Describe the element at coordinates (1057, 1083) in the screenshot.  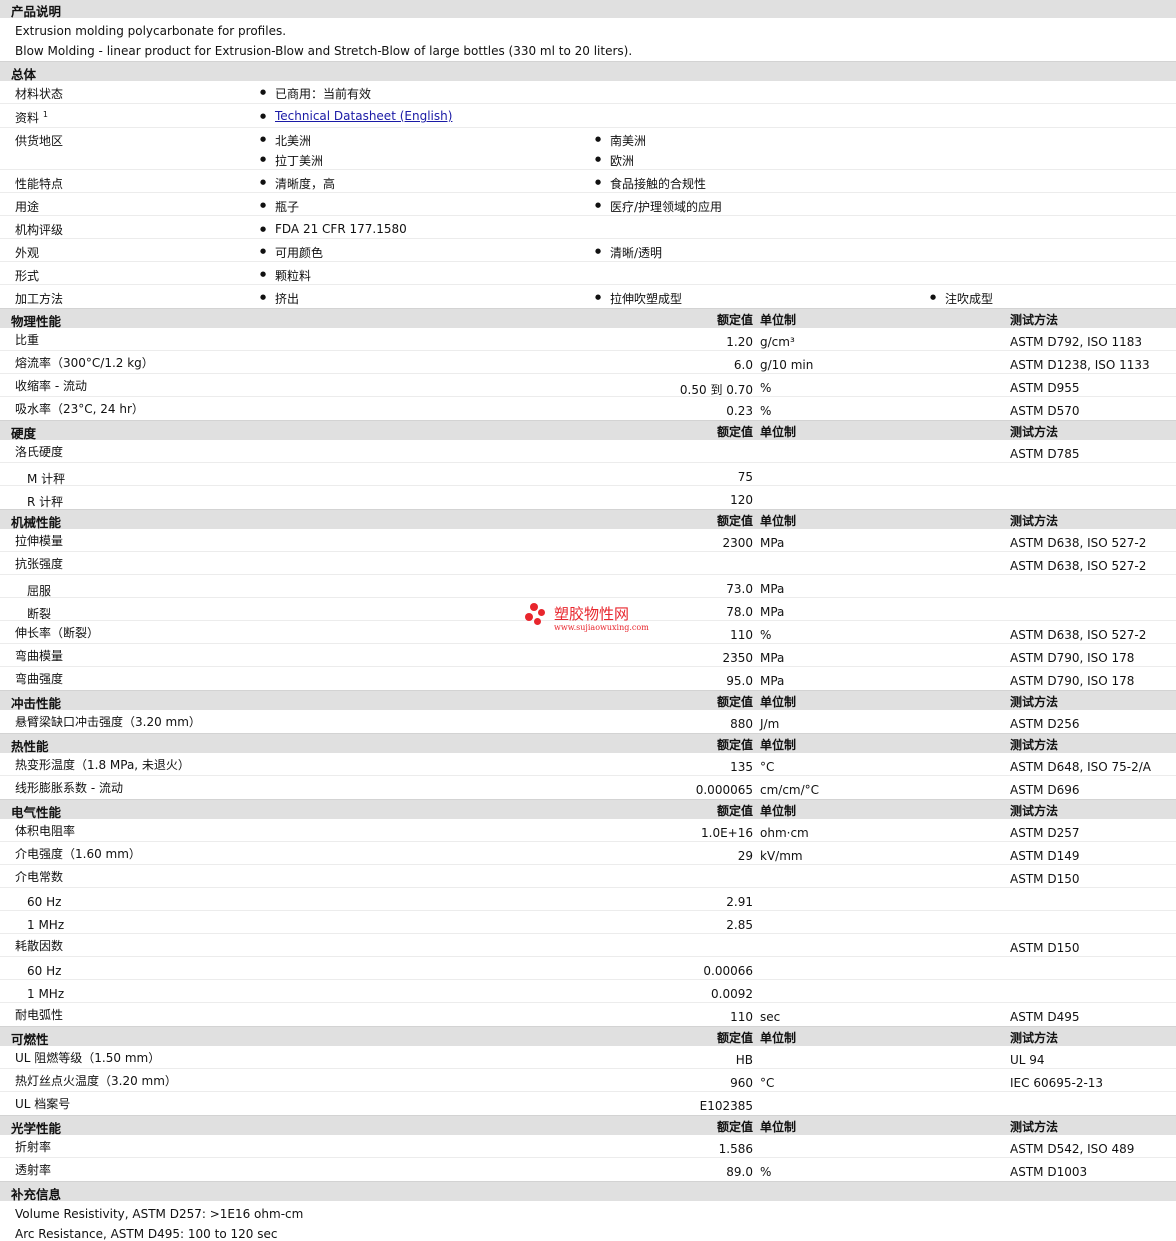
I see `property-test-method: IEC 60695-2-13` at that location.